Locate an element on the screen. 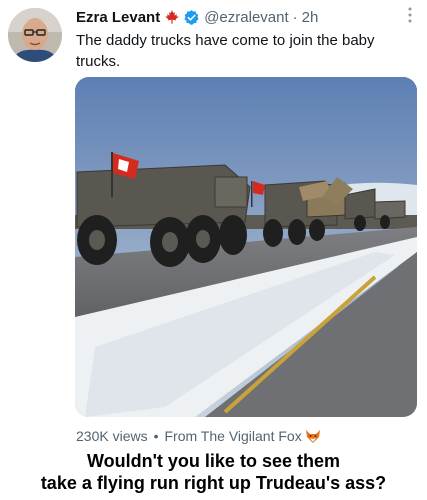 This screenshot has width=427, height=500. media-source-link: From The Vigilant Fox is located at coordinates (233, 436).